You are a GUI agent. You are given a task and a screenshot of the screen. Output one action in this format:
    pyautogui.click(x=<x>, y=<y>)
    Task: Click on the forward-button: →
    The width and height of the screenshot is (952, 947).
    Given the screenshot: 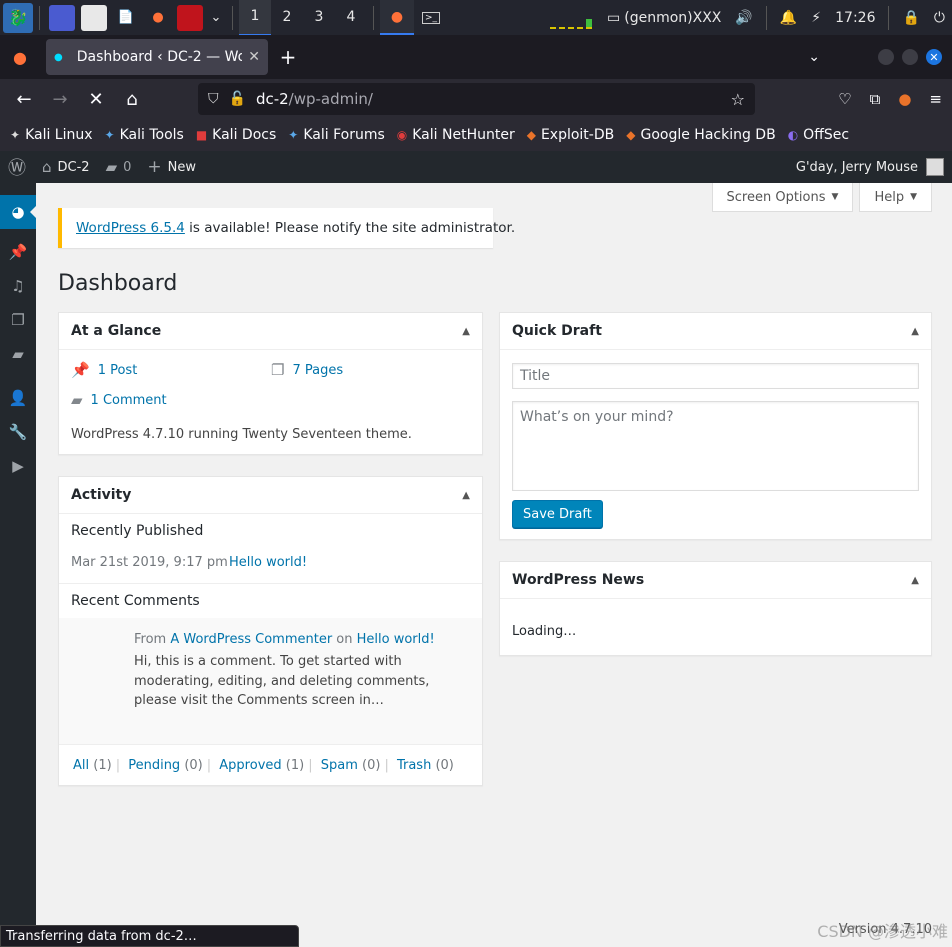 What is the action you would take?
    pyautogui.click(x=60, y=99)
    